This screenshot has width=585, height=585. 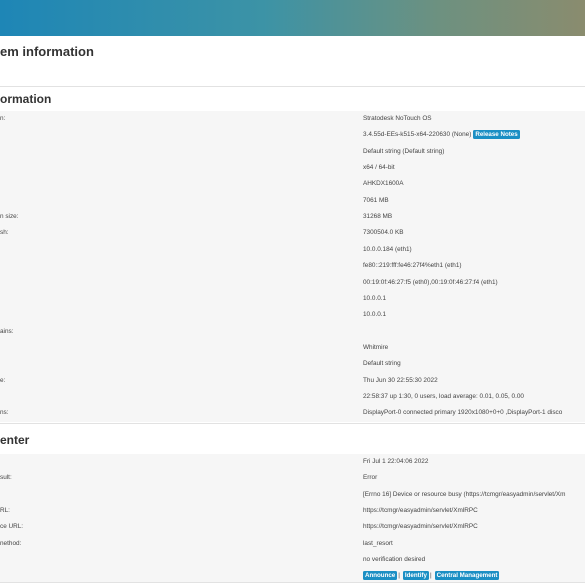 What do you see at coordinates (11, 543) in the screenshot?
I see `row-label: nethod:` at bounding box center [11, 543].